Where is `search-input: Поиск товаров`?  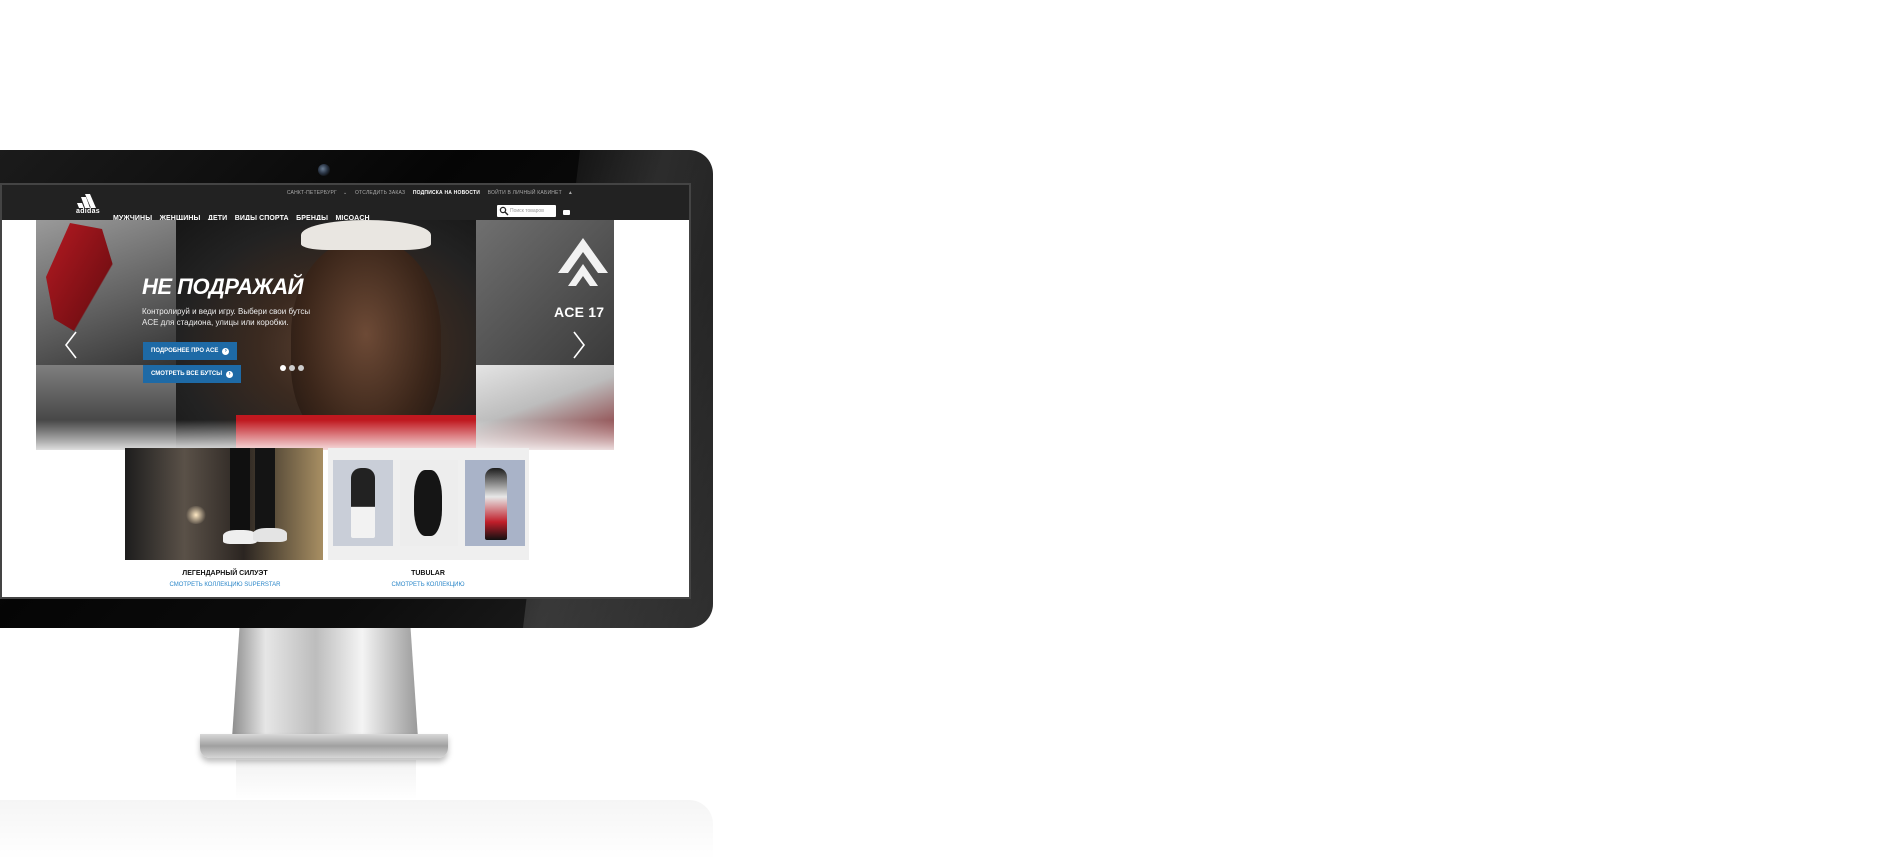
search-input: Поиск товаров is located at coordinates (526, 211).